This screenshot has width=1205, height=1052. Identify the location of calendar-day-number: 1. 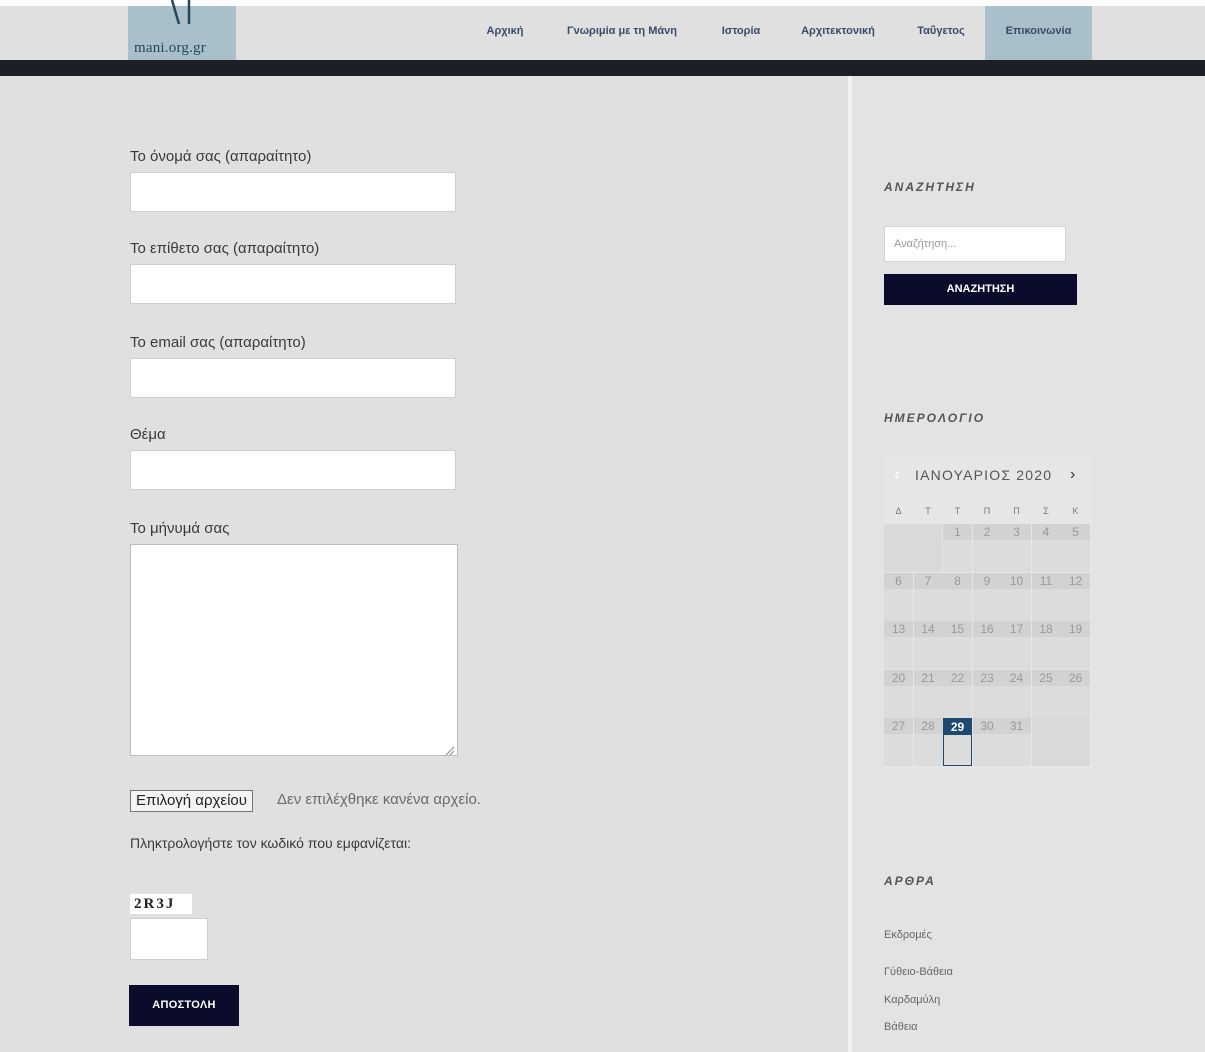
(957, 532).